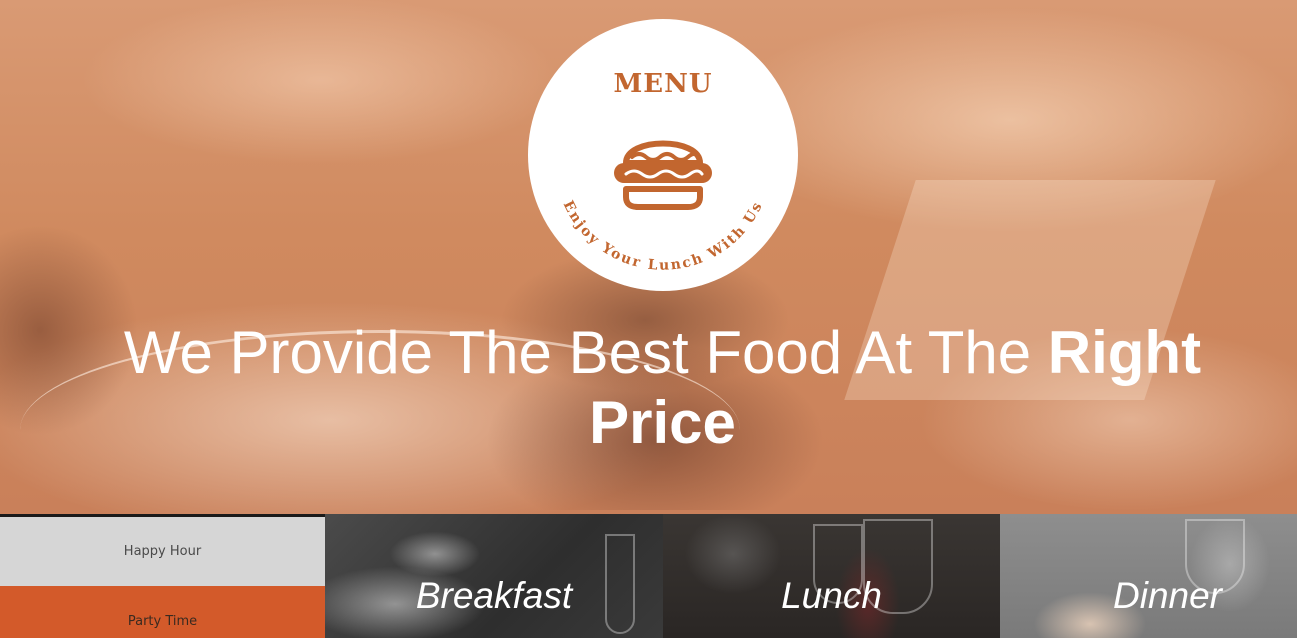  I want to click on menu-badge: MENU Enjoy Your Lunch With Us, so click(663, 155).